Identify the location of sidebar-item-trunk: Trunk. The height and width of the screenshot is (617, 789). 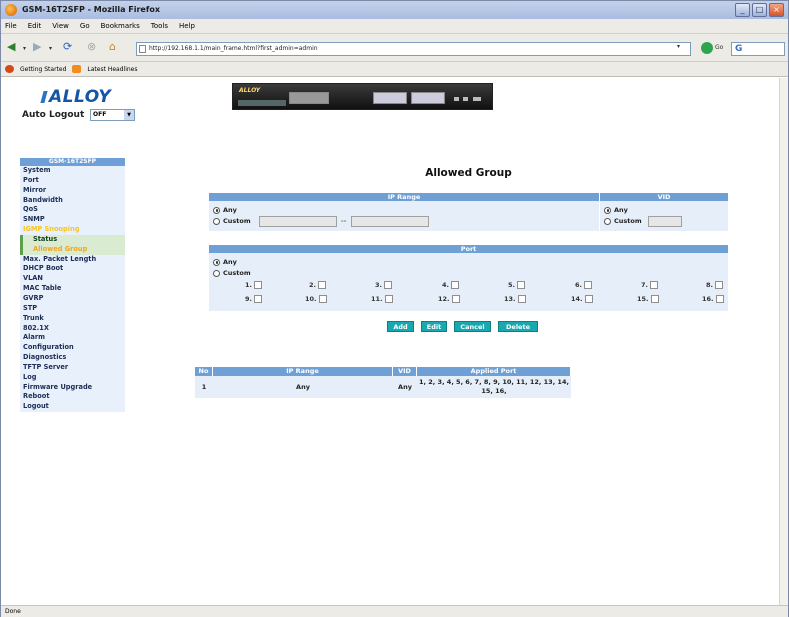
(72, 319).